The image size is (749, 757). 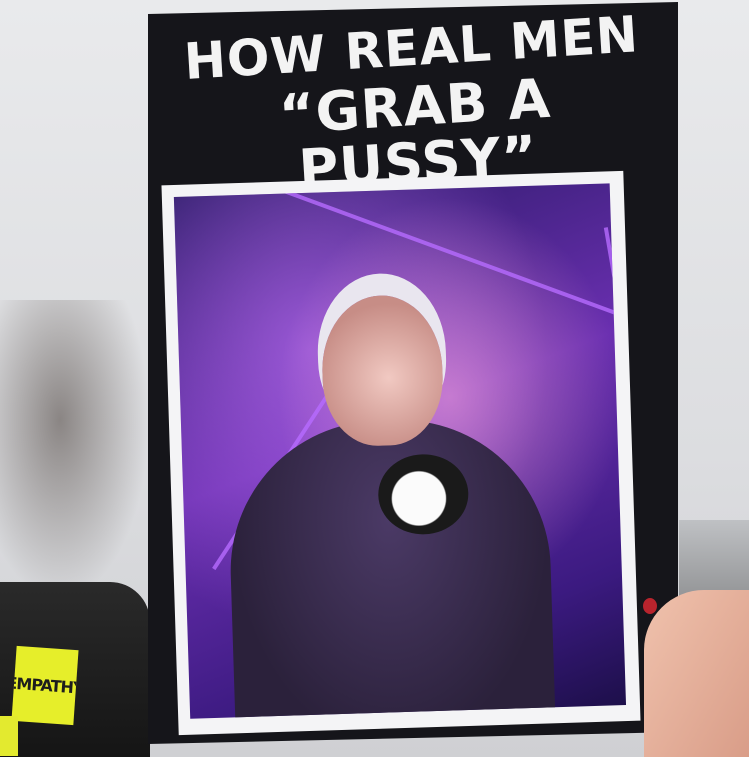 What do you see at coordinates (650, 606) in the screenshot?
I see `red-nail` at bounding box center [650, 606].